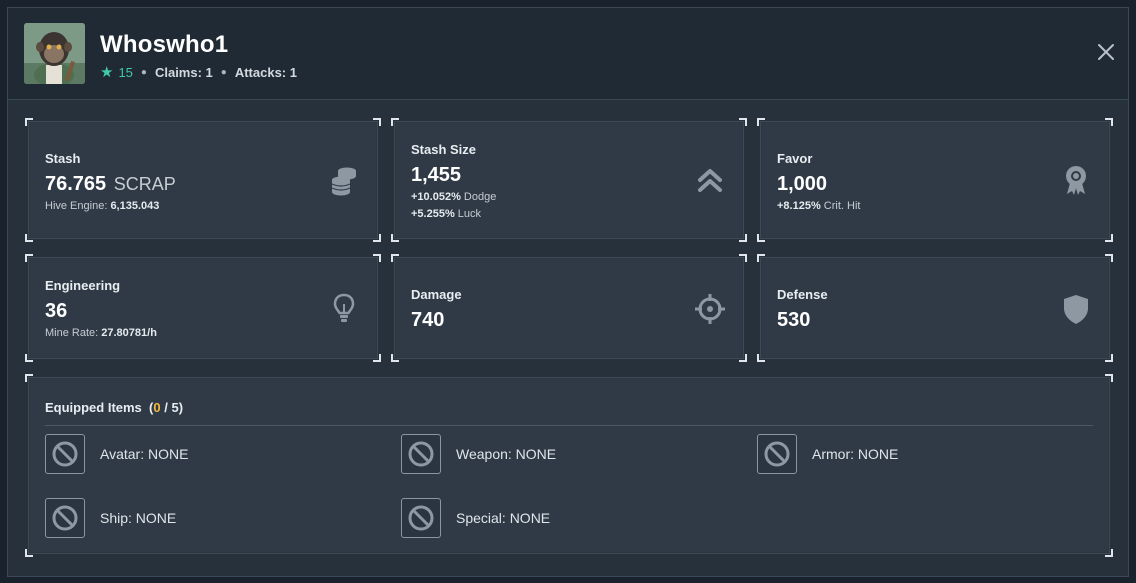 The width and height of the screenshot is (1136, 583). I want to click on slot-ship-box, so click(65, 518).